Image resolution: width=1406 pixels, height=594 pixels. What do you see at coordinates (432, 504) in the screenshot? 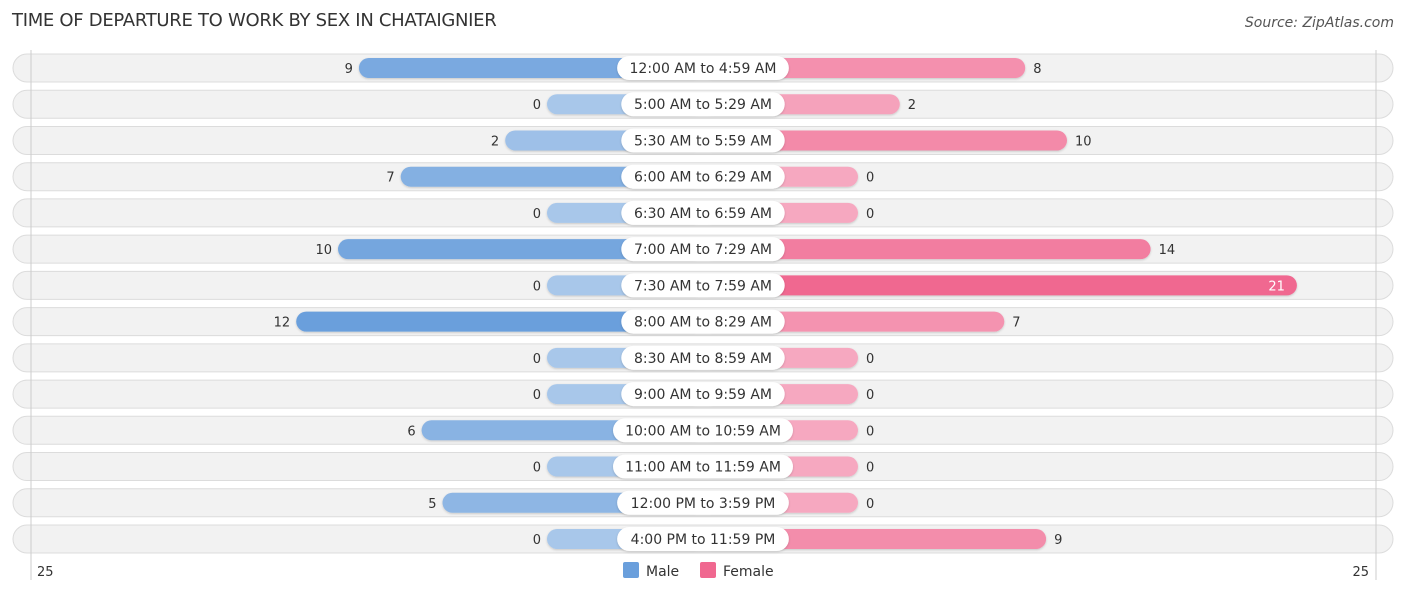
I see `value-label-male: 5` at bounding box center [432, 504].